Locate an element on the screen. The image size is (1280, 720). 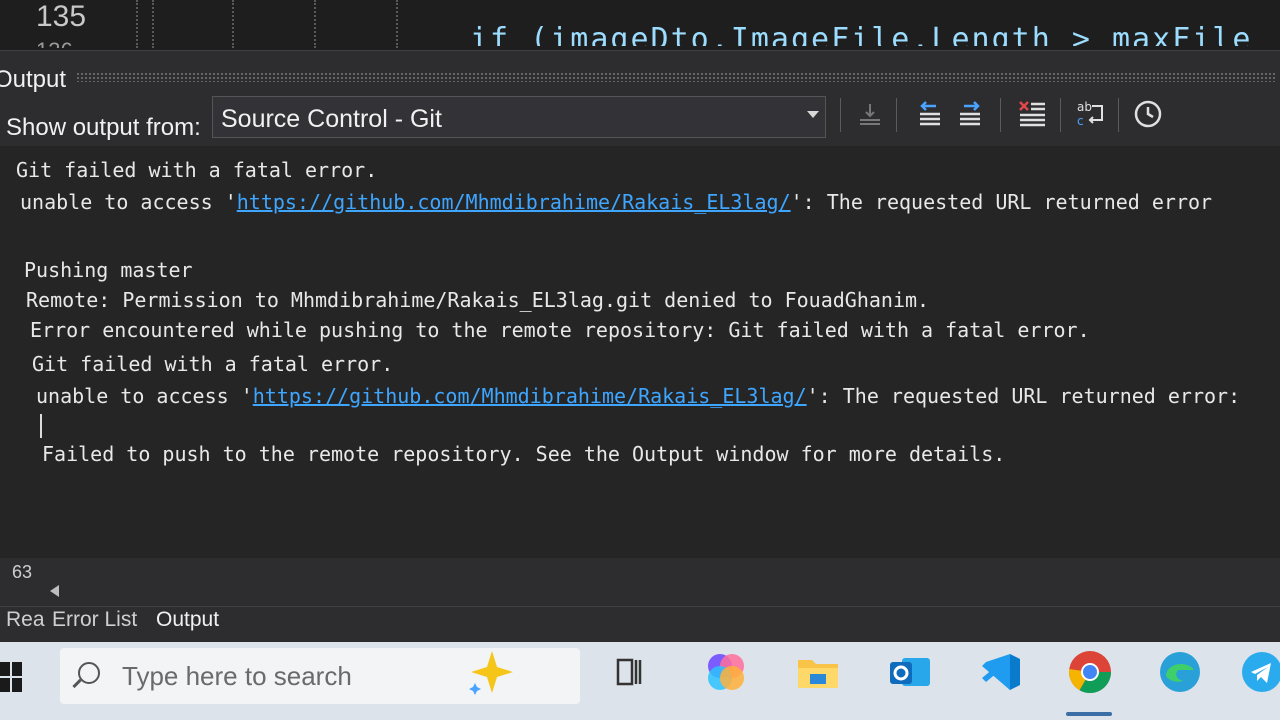
scroll-left-arrow-icon is located at coordinates (54, 591).